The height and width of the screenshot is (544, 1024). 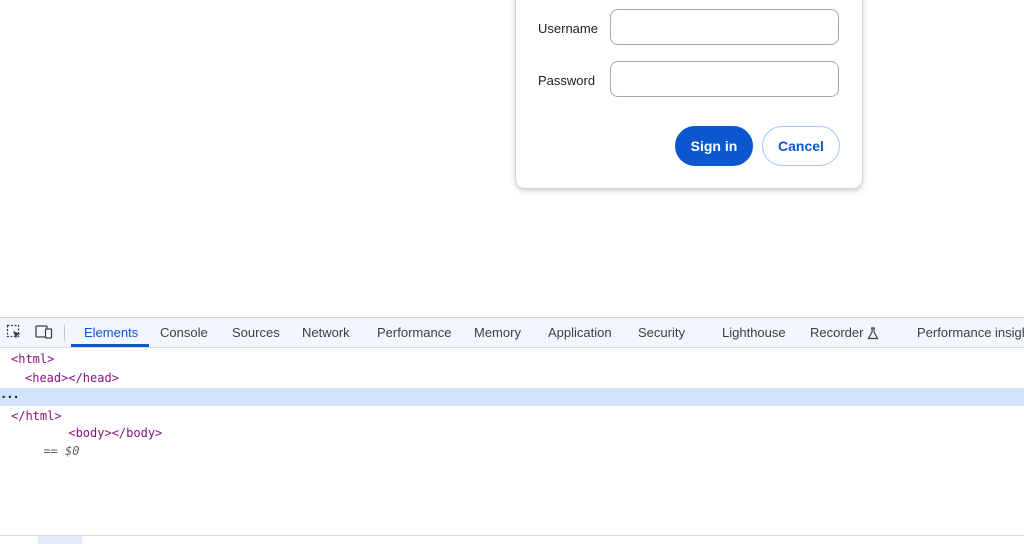 I want to click on tab-performance-insights: Performance insights, so click(x=970, y=332).